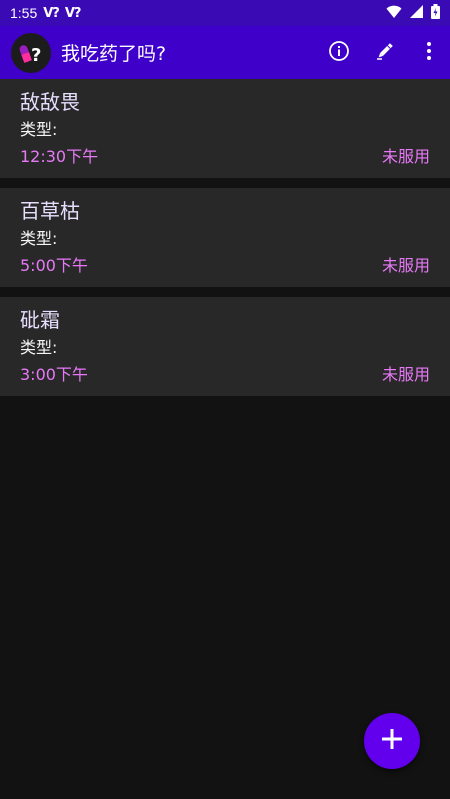 Image resolution: width=450 pixels, height=799 pixels. I want to click on edit-pen-icon, so click(385, 53).